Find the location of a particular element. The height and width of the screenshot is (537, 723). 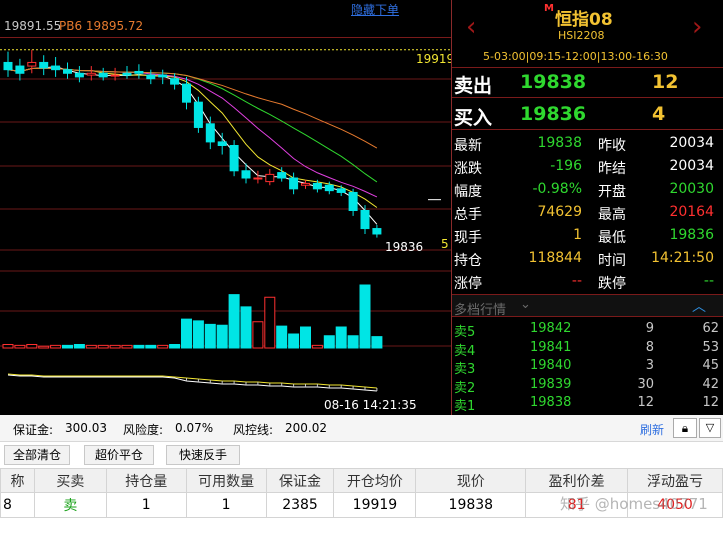

best-ask-row: 卖出 19838 12 is located at coordinates (587, 82).